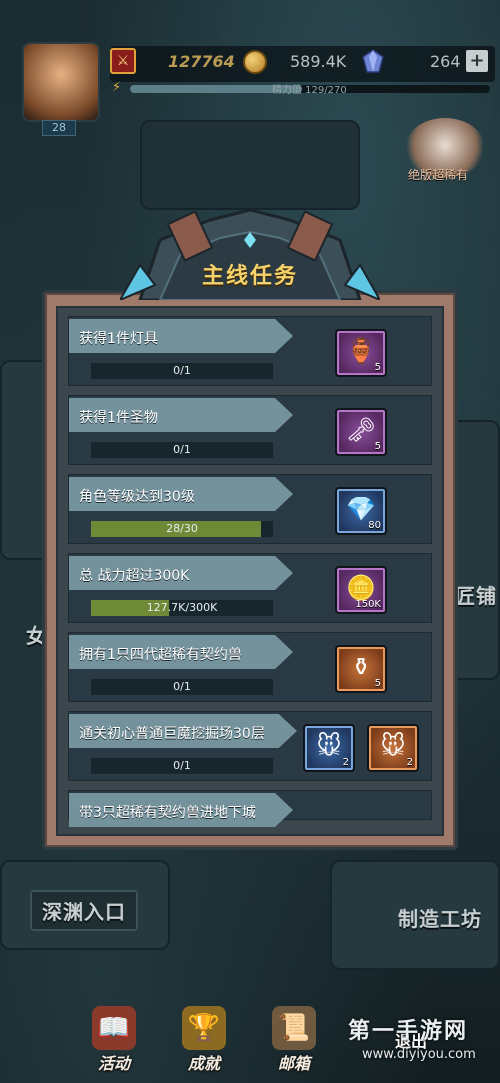 The height and width of the screenshot is (1083, 500). I want to click on quest-title: 带3只超稀有契约兽进地下城, so click(167, 813).